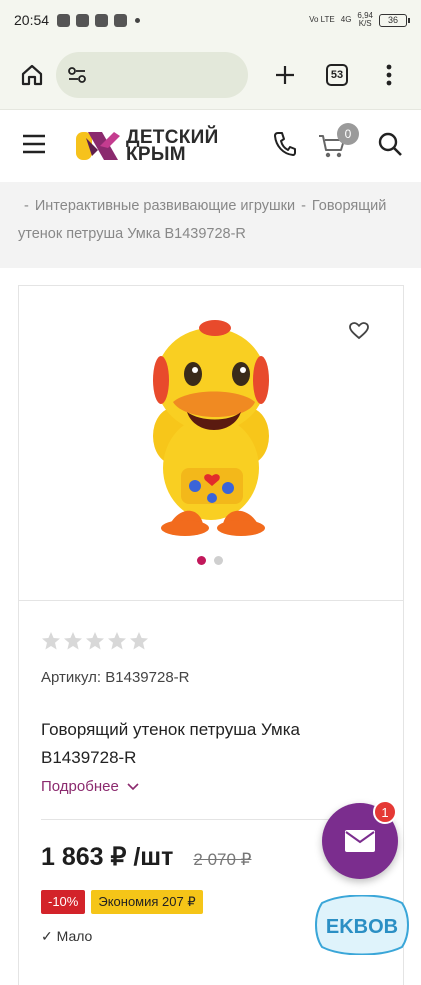  I want to click on watermark-logo: EKBOB, so click(362, 925).